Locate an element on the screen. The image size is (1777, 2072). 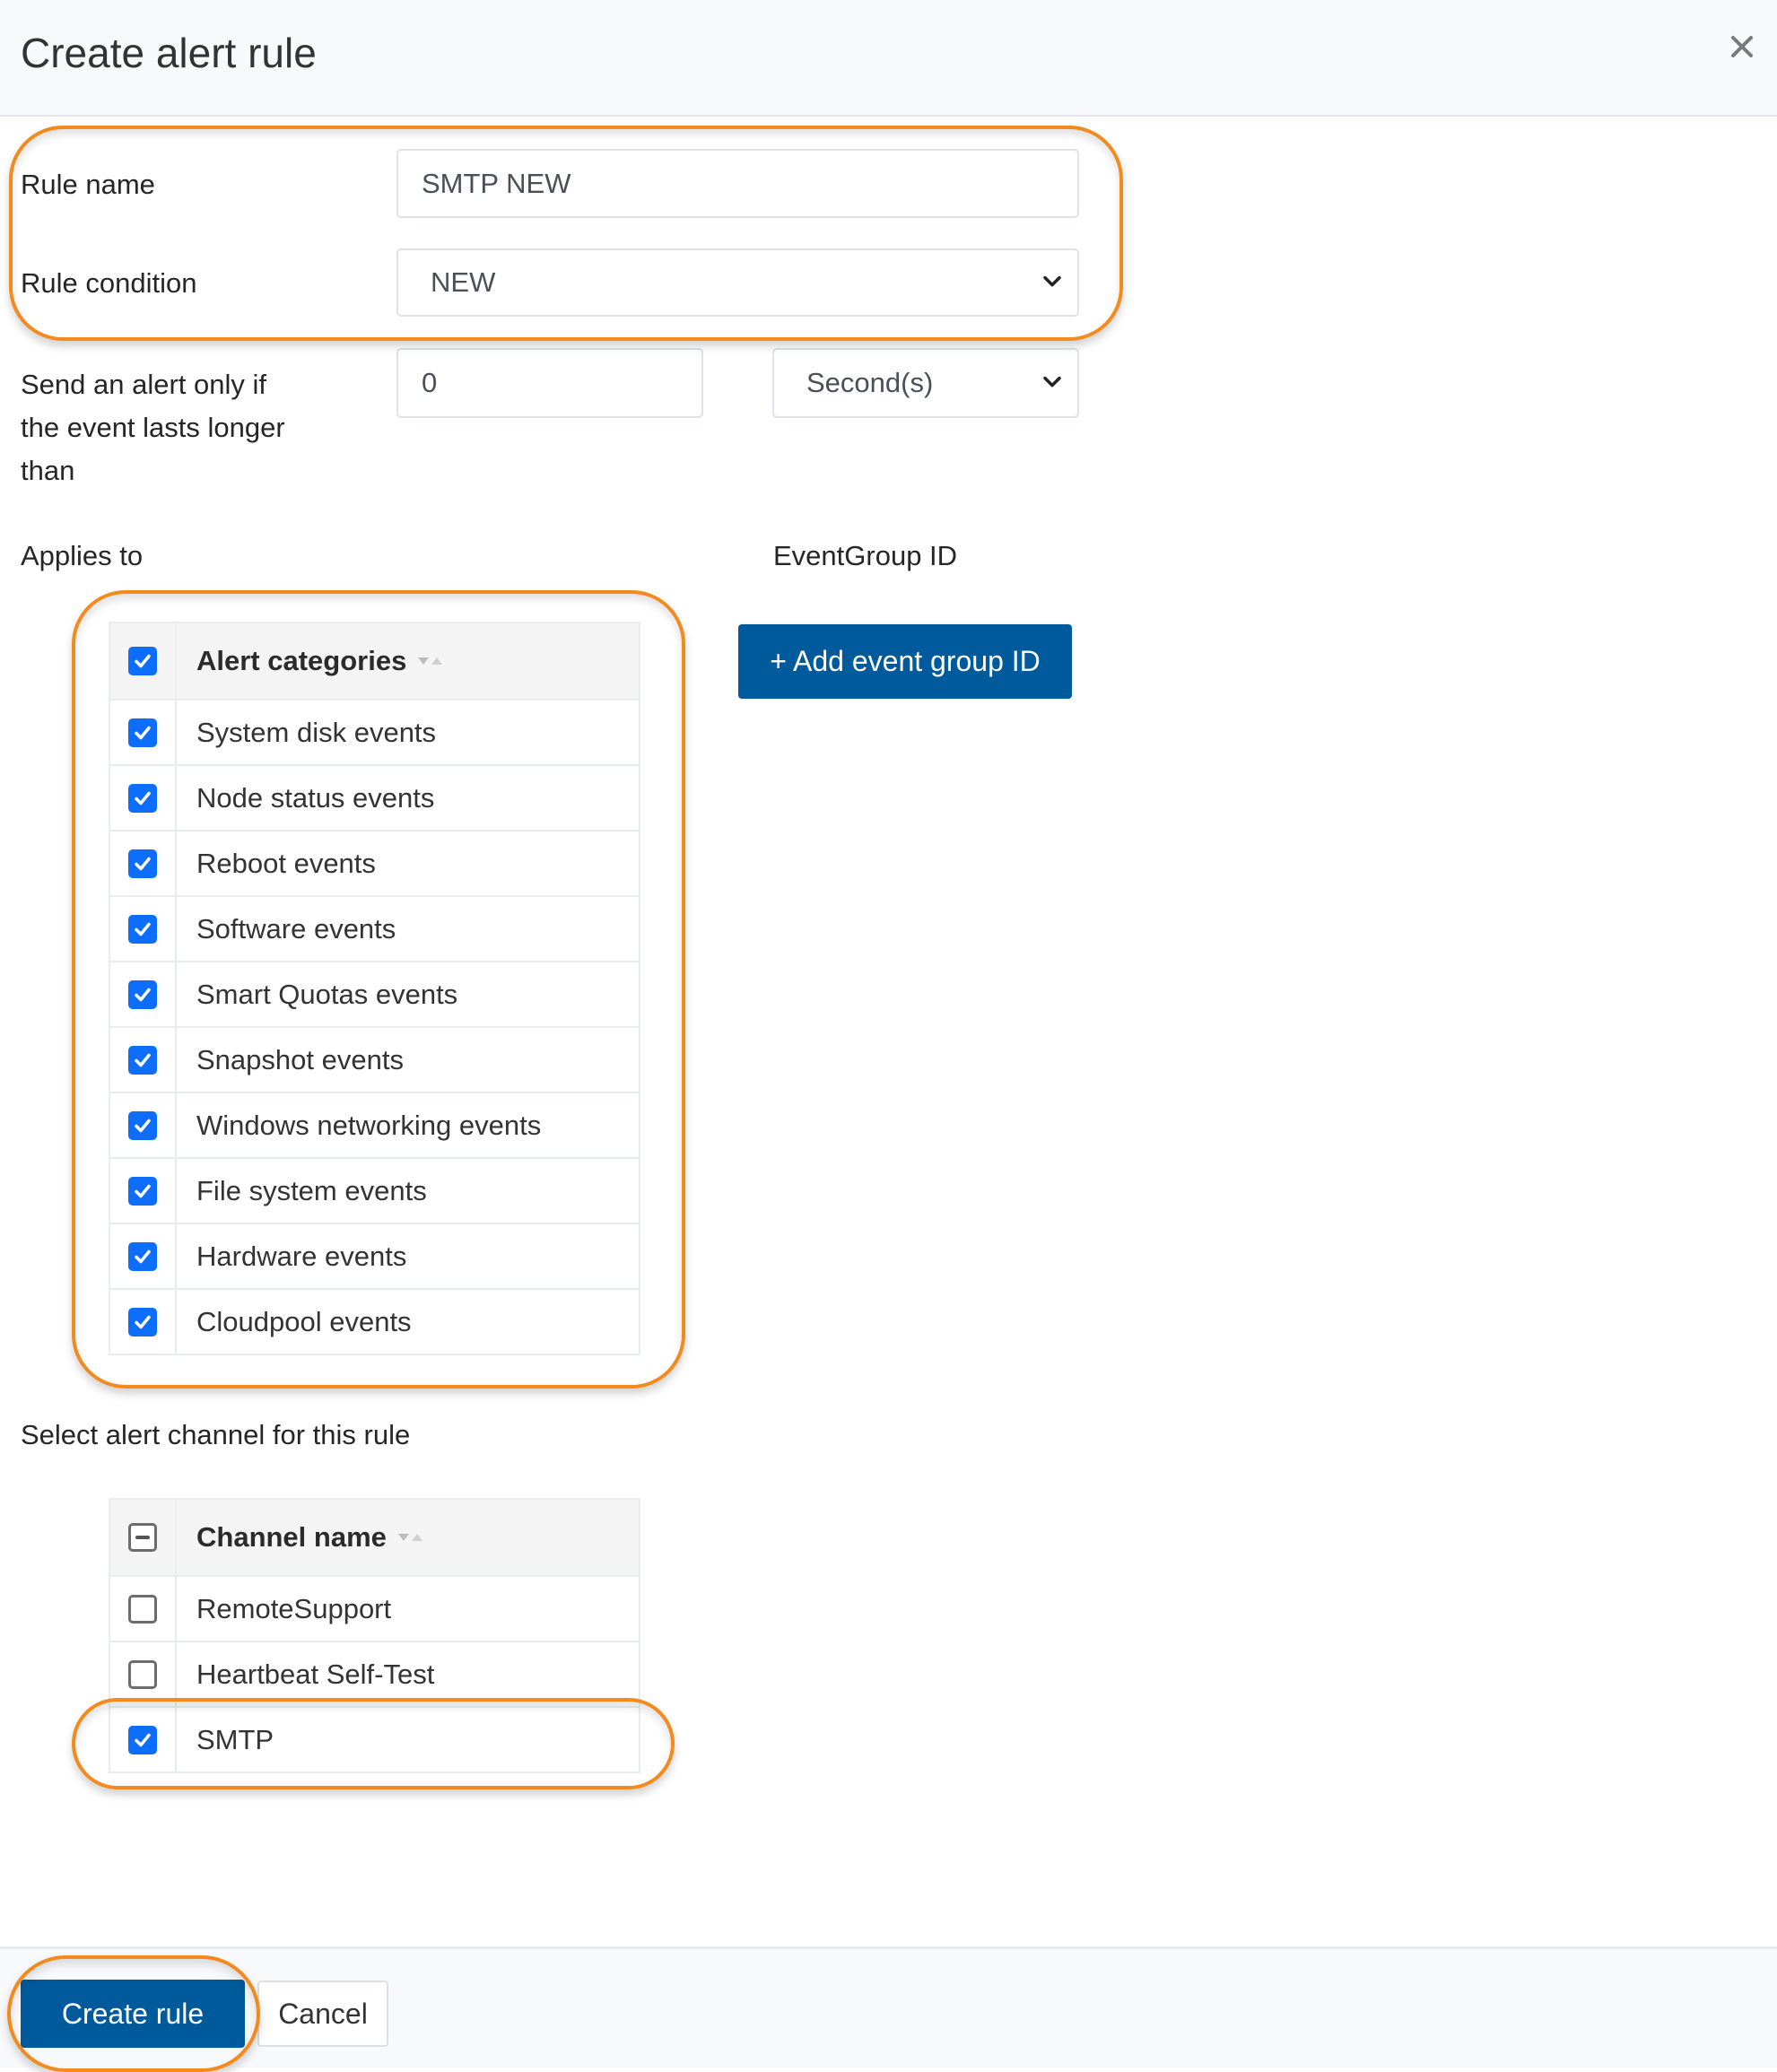
minus-icon is located at coordinates (142, 1537).